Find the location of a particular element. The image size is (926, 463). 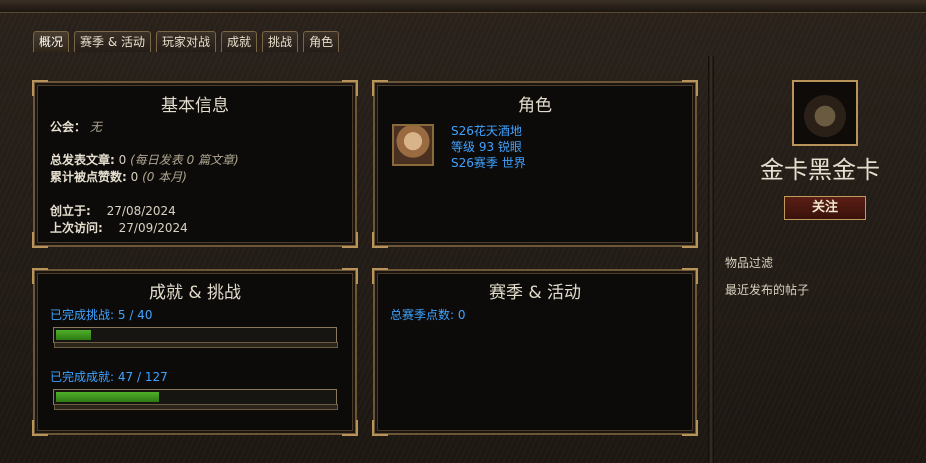

column-divider is located at coordinates (711, 259).